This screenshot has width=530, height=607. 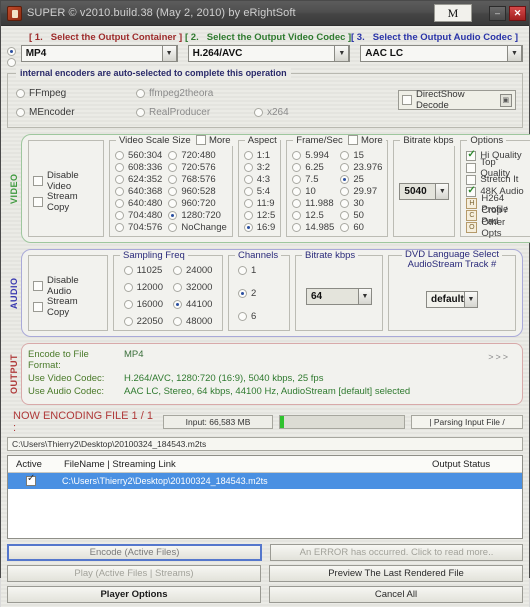 What do you see at coordinates (496, 168) in the screenshot?
I see `option-top-quality: Top Quality` at bounding box center [496, 168].